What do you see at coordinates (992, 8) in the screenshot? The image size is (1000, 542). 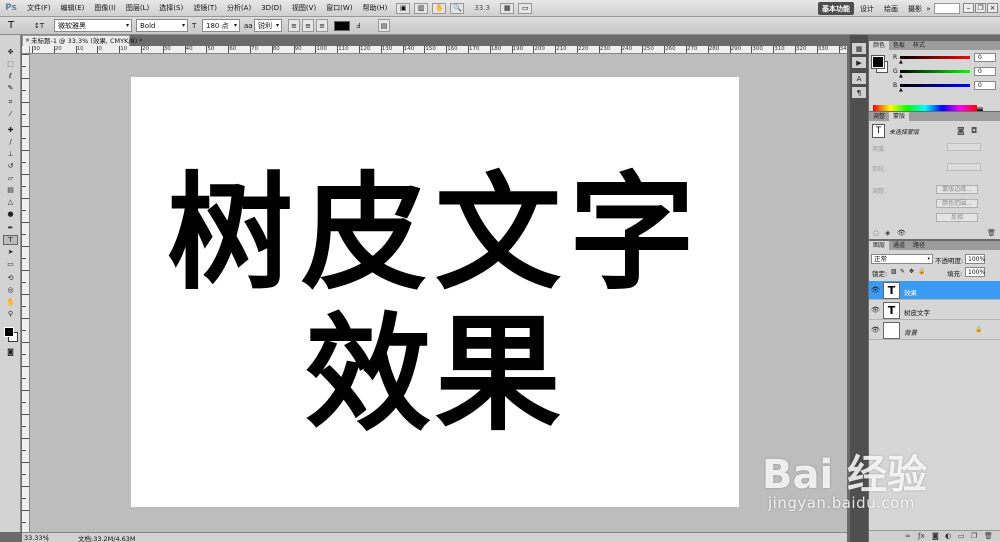 I see `close-icon: ×` at bounding box center [992, 8].